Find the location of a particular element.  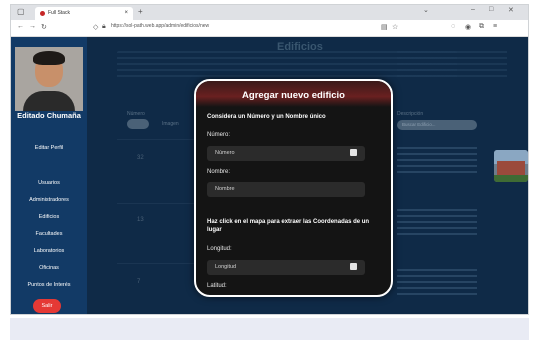

sidebar-item-administradores: Administradores is located at coordinates (49, 200).